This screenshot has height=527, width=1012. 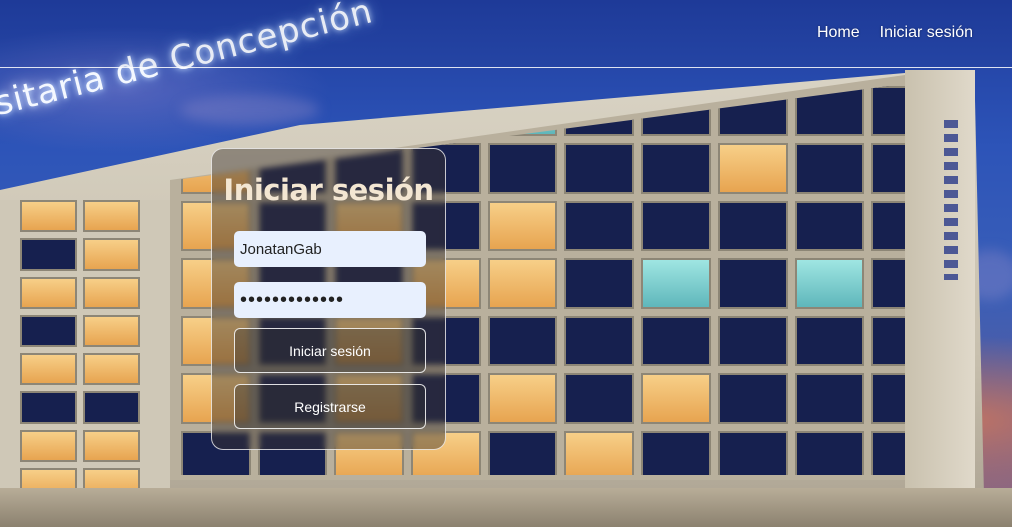 What do you see at coordinates (330, 249) in the screenshot?
I see `username-input` at bounding box center [330, 249].